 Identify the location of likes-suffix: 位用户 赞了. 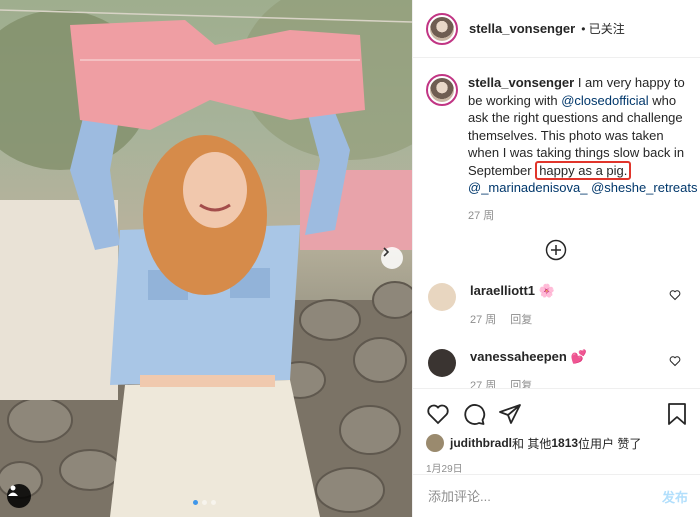
(610, 443).